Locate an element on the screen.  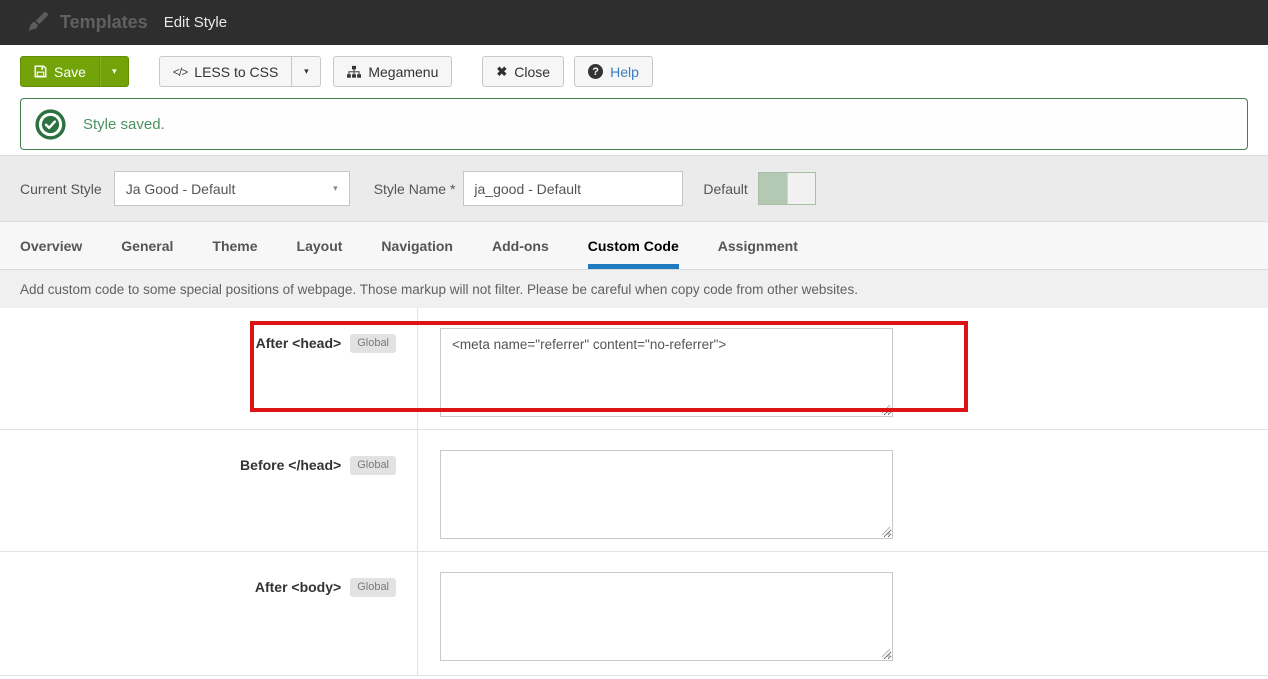
megamenu-button: Megamenu is located at coordinates (393, 71).